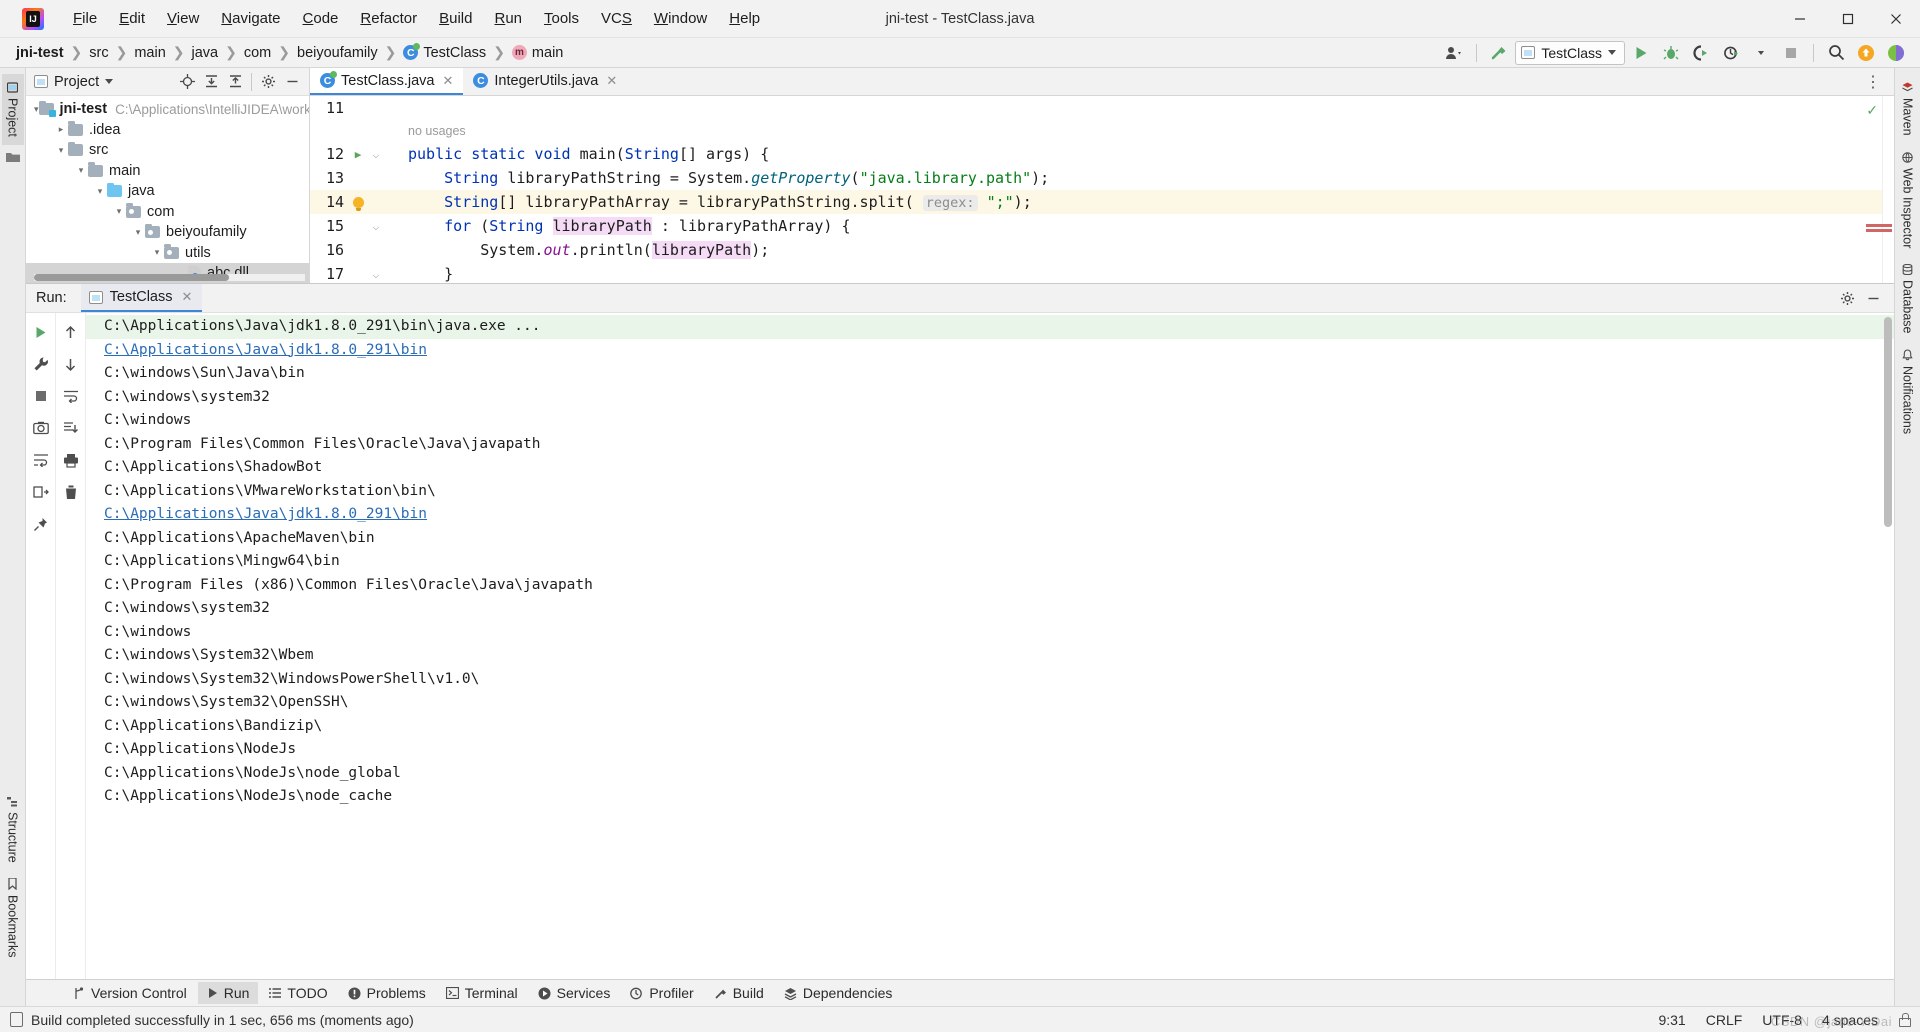 This screenshot has width=1920, height=1032. I want to click on readonly-lock-icon, so click(1904, 1019).